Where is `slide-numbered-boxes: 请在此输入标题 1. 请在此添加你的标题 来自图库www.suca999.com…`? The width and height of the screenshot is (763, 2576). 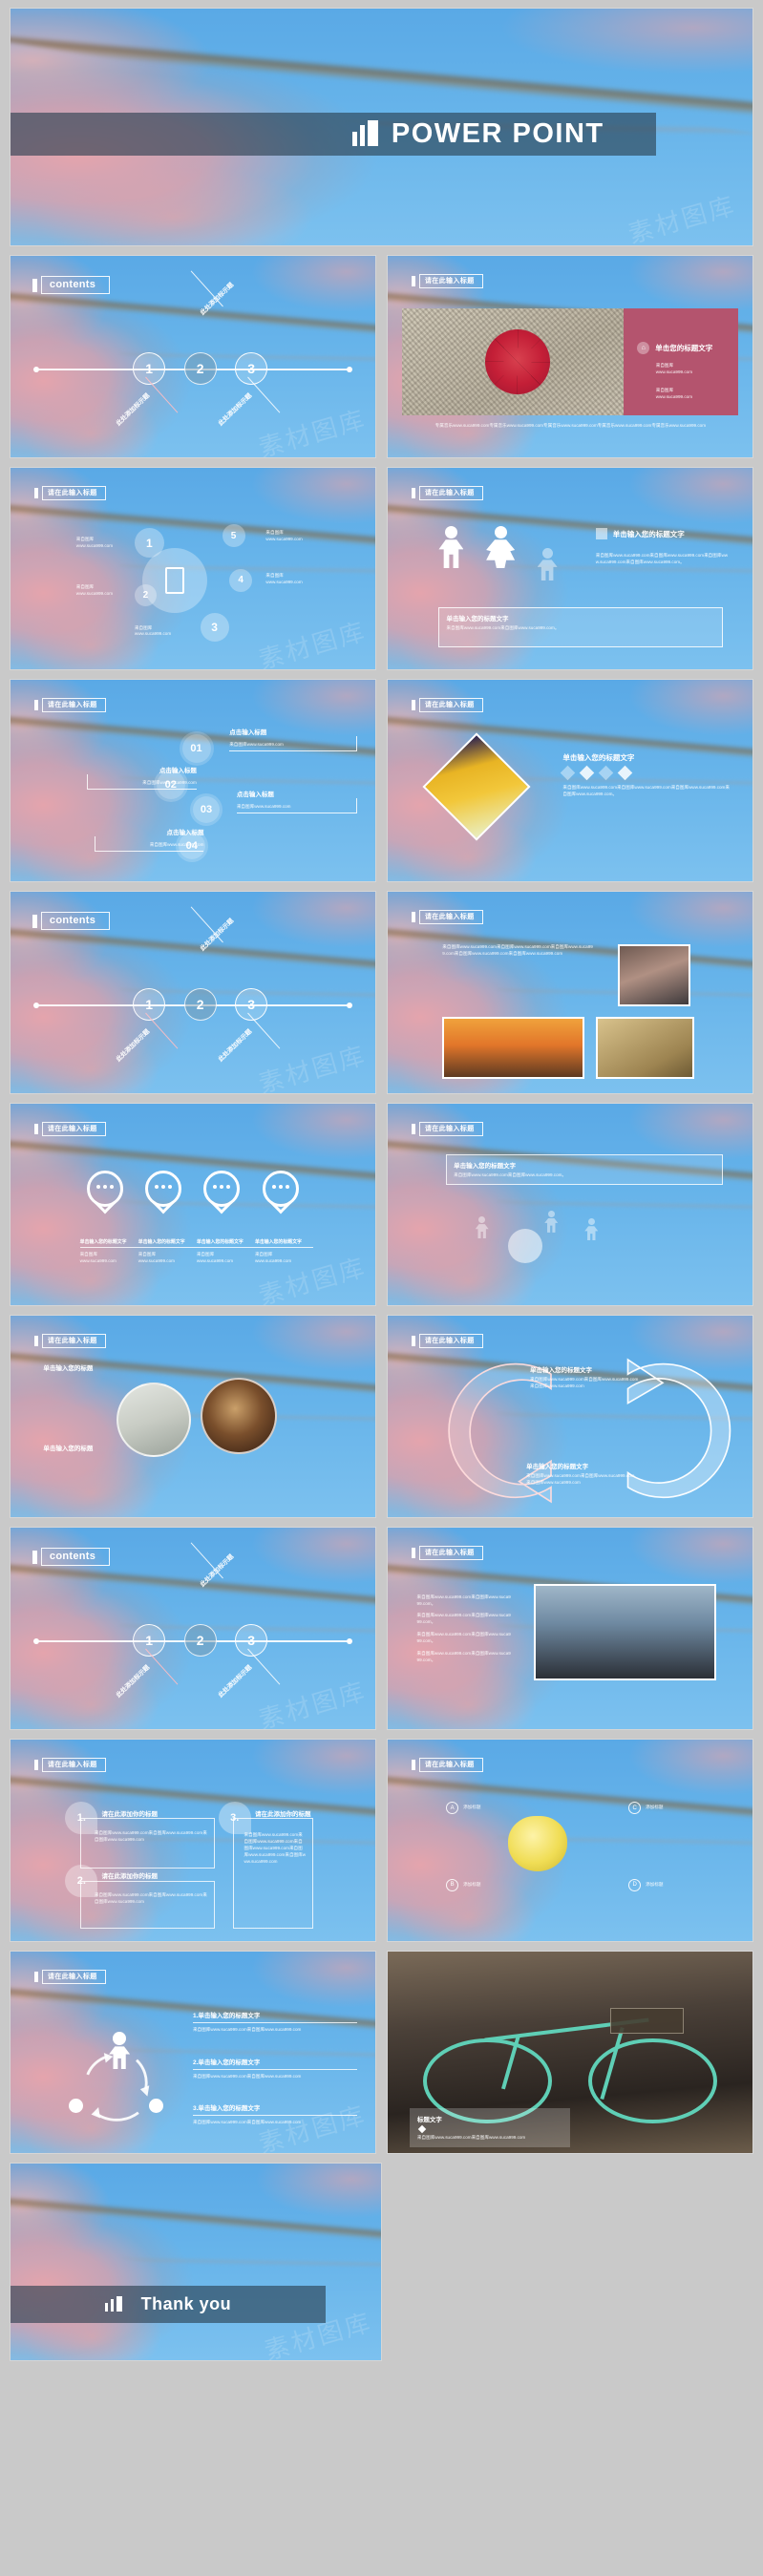 slide-numbered-boxes: 请在此输入标题 1. 请在此添加你的标题 来自图库www.suca999.com… is located at coordinates (193, 1840).